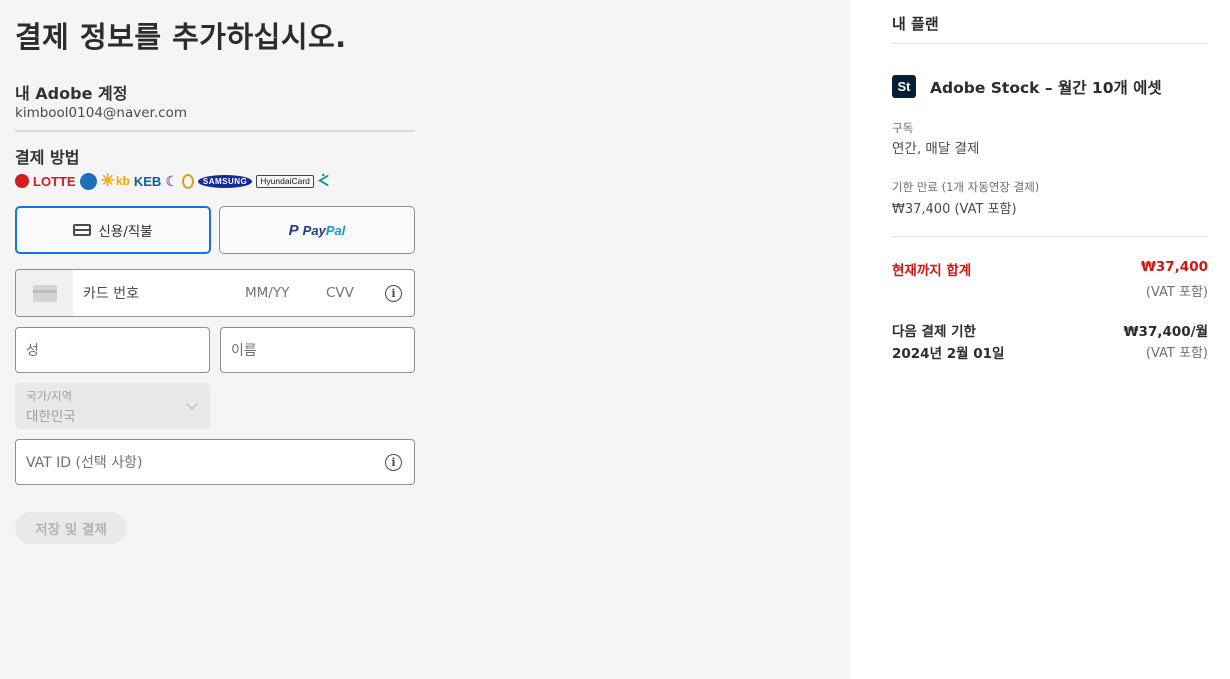  Describe the element at coordinates (47, 157) in the screenshot. I see `payment-method-label: 결제 방법` at that location.